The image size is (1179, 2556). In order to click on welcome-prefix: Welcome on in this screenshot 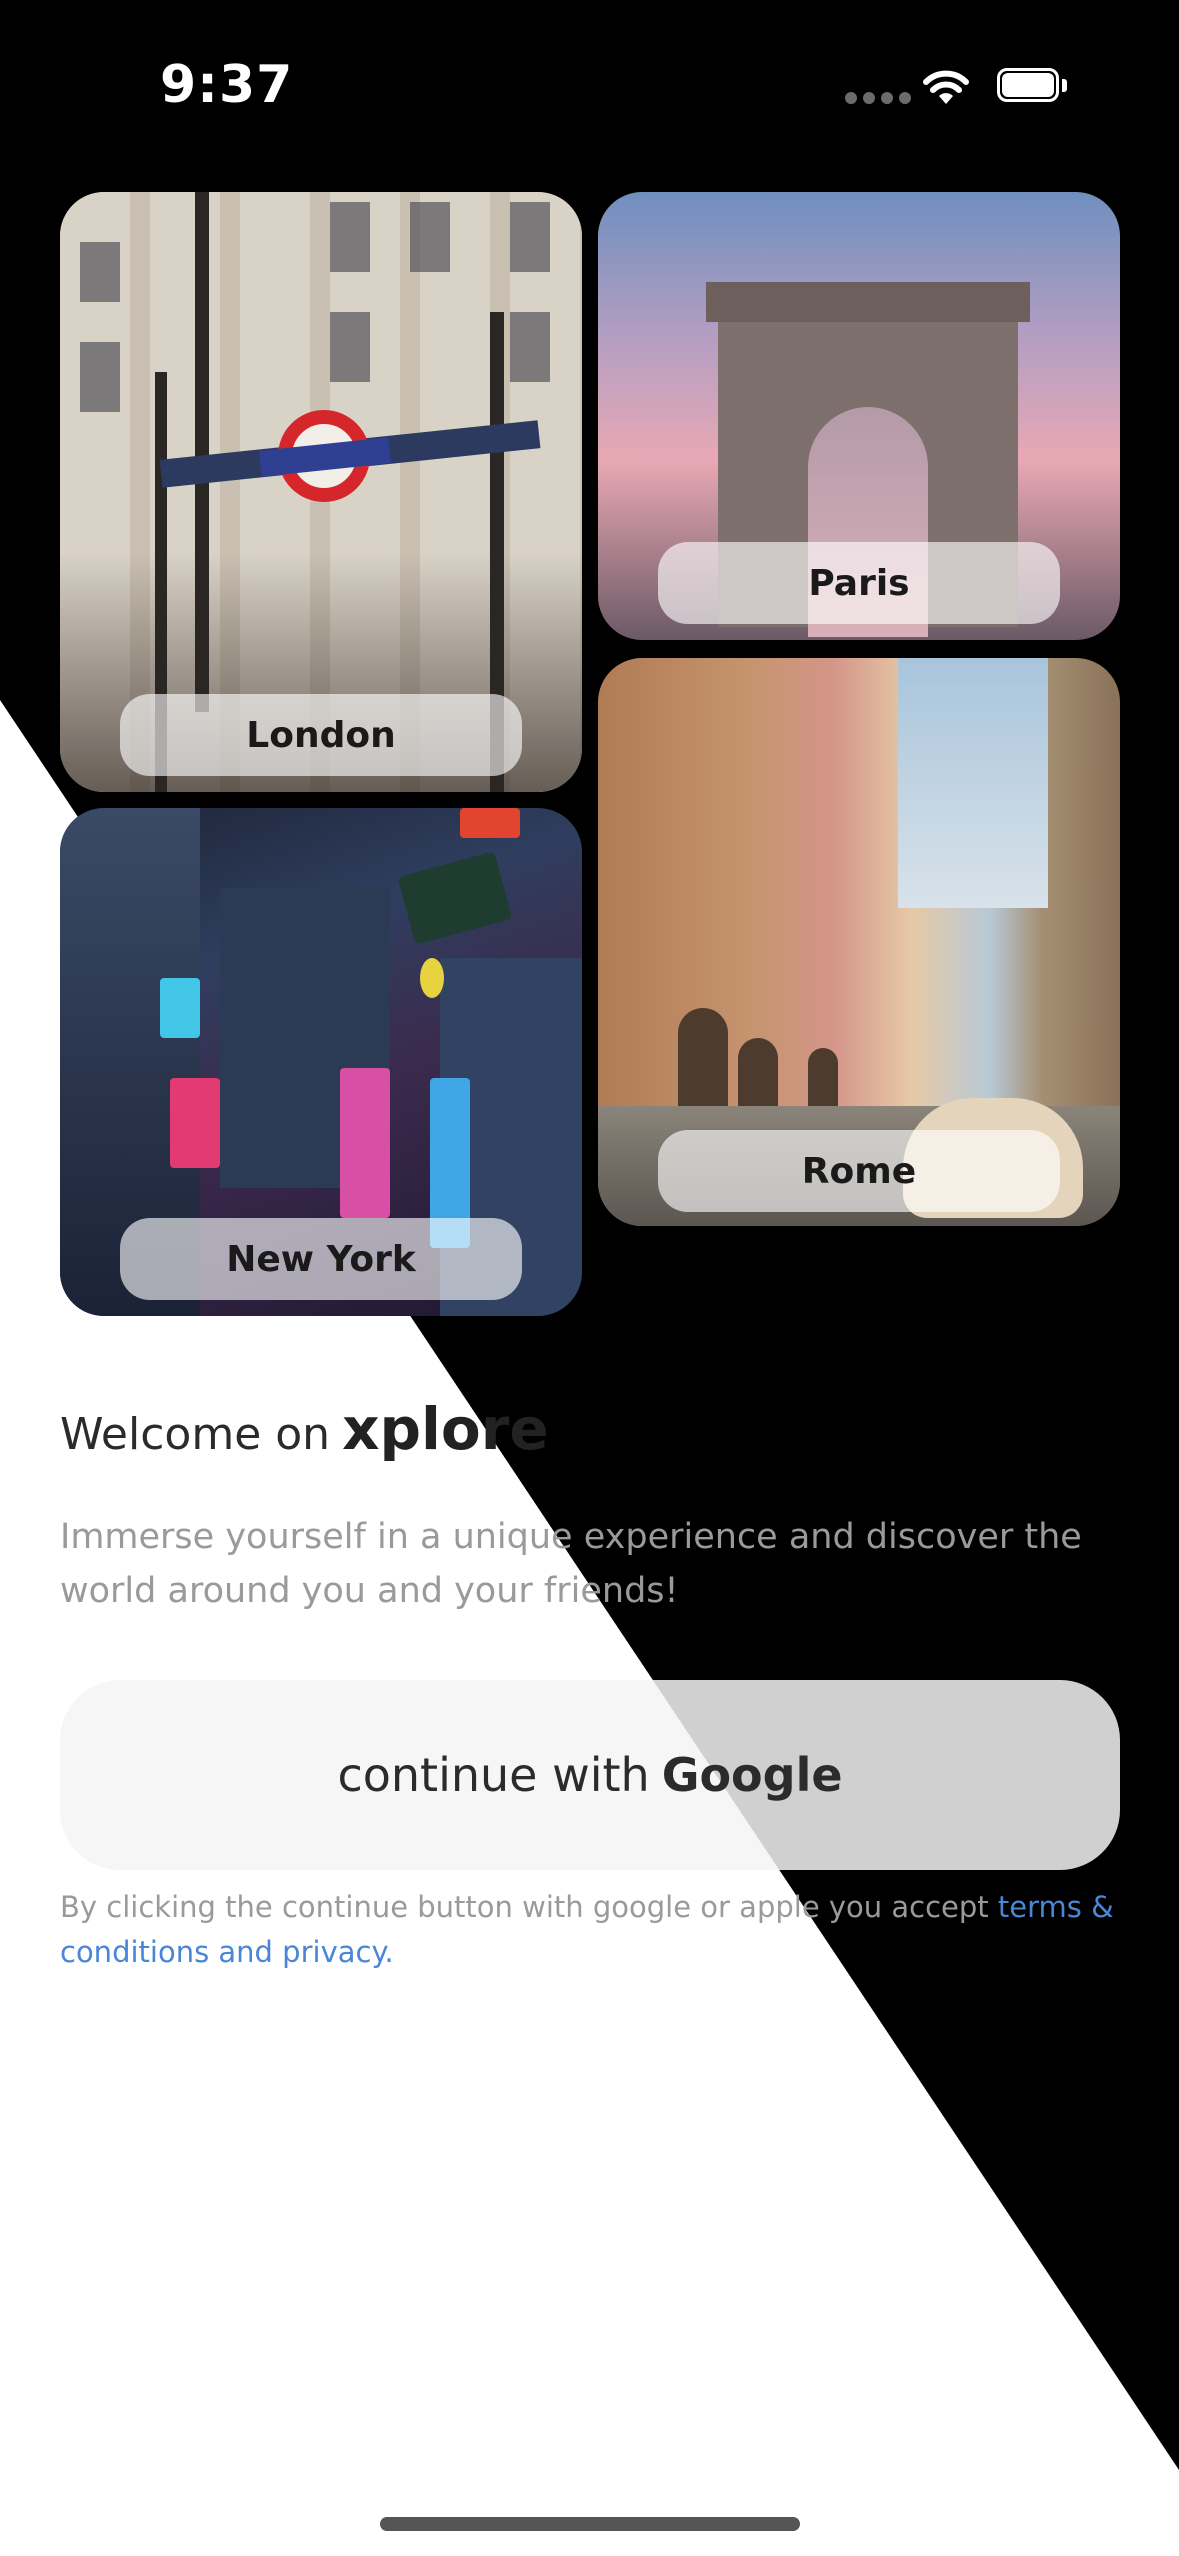, I will do `click(195, 1434)`.